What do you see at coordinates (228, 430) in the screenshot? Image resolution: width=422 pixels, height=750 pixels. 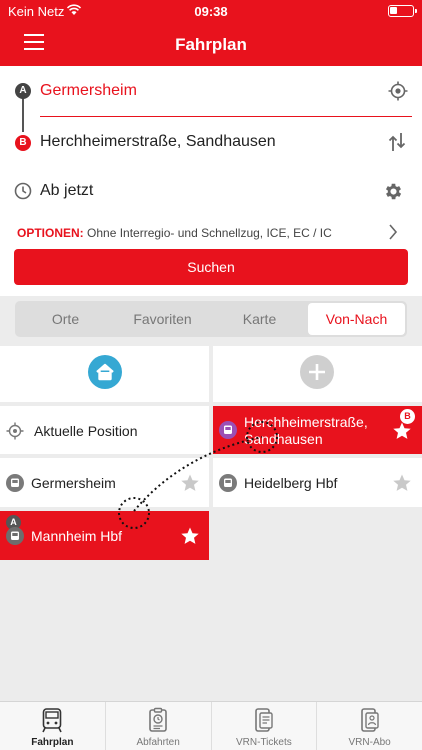 I see `tram-icon` at bounding box center [228, 430].